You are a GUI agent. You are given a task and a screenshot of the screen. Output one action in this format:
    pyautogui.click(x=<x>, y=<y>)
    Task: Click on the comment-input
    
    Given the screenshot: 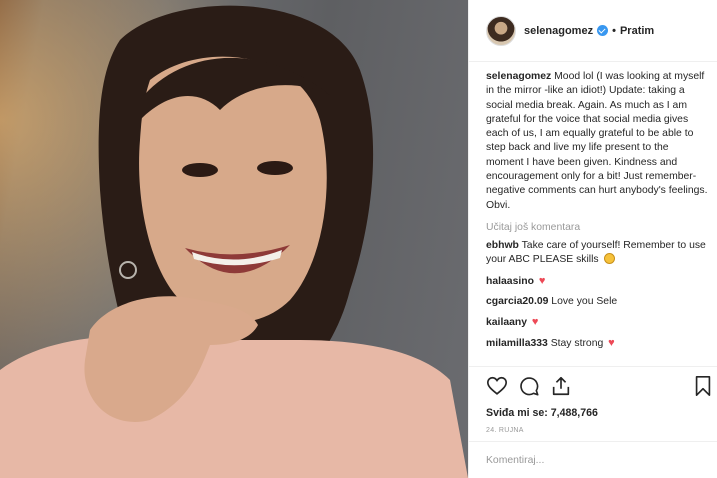 What is the action you would take?
    pyautogui.click(x=593, y=460)
    